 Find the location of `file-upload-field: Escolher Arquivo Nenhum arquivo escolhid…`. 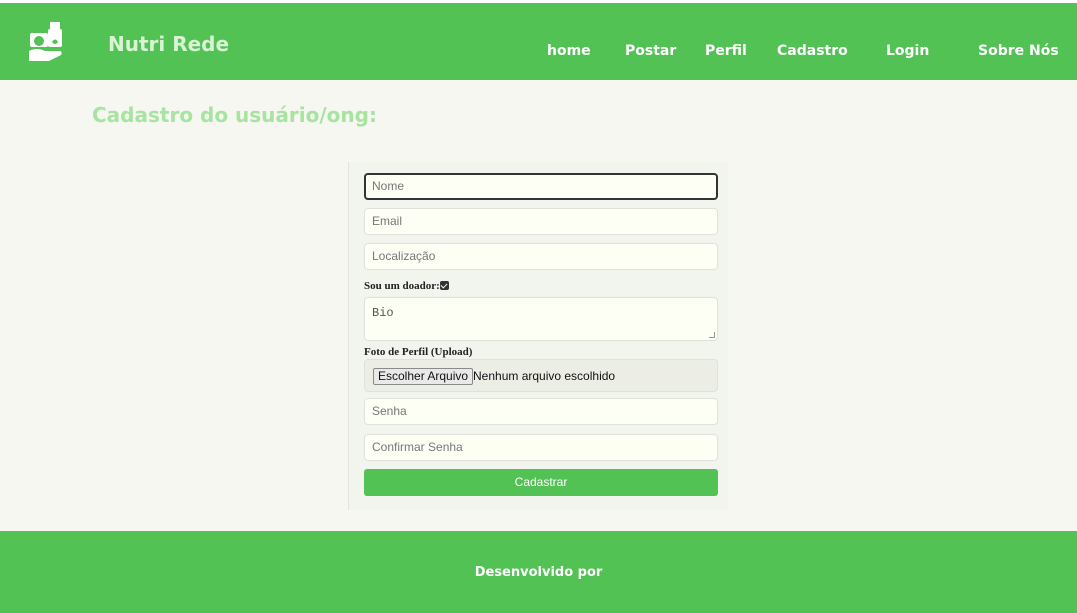

file-upload-field: Escolher Arquivo Nenhum arquivo escolhid… is located at coordinates (541, 375).